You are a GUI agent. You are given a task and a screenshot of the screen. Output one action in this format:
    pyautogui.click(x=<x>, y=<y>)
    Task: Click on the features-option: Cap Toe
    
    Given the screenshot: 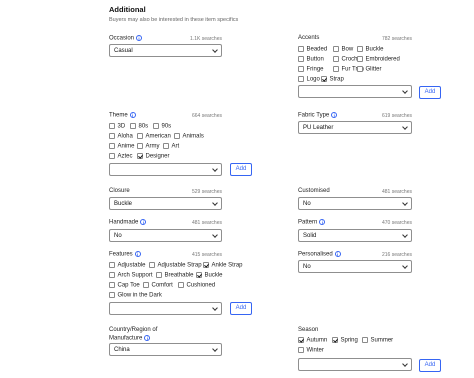 What is the action you would take?
    pyautogui.click(x=124, y=285)
    